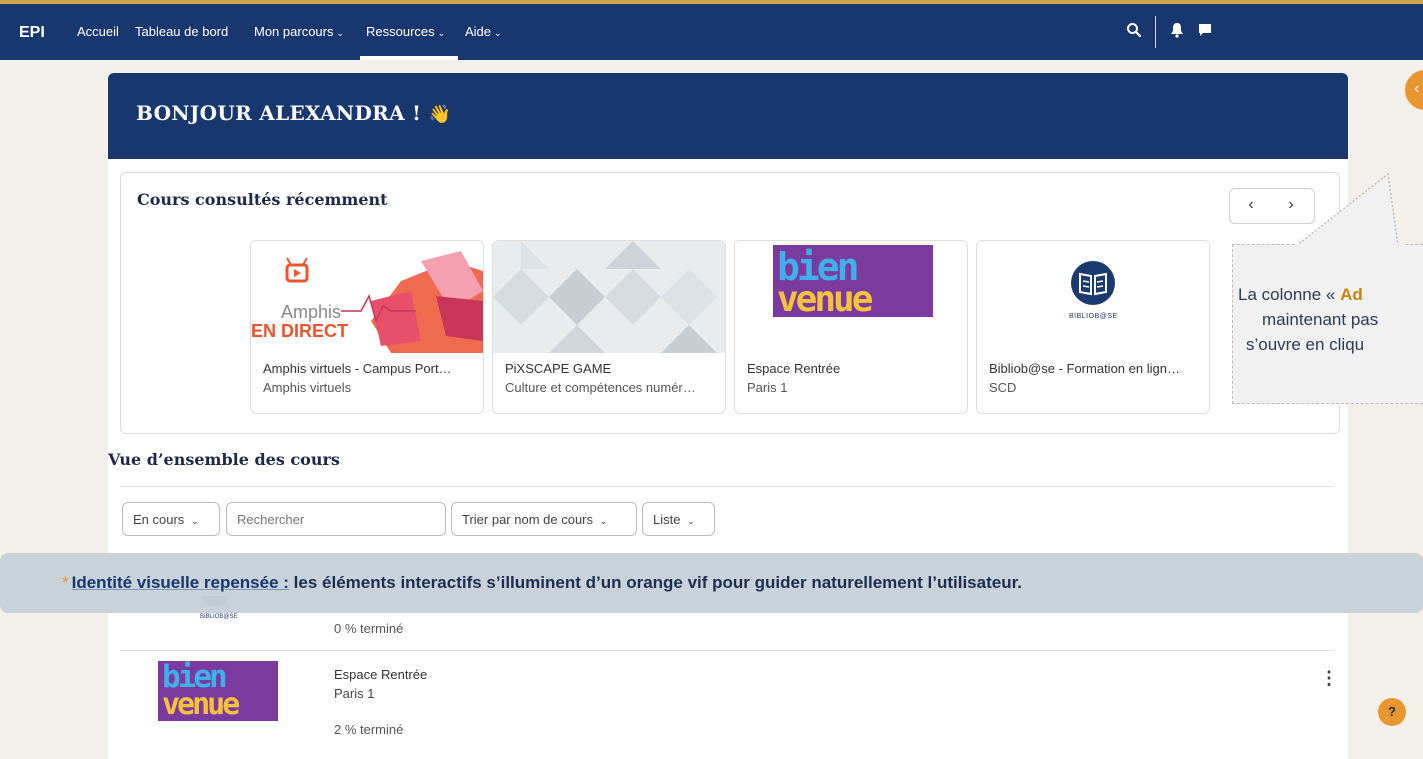  I want to click on help-button: ?, so click(1392, 712).